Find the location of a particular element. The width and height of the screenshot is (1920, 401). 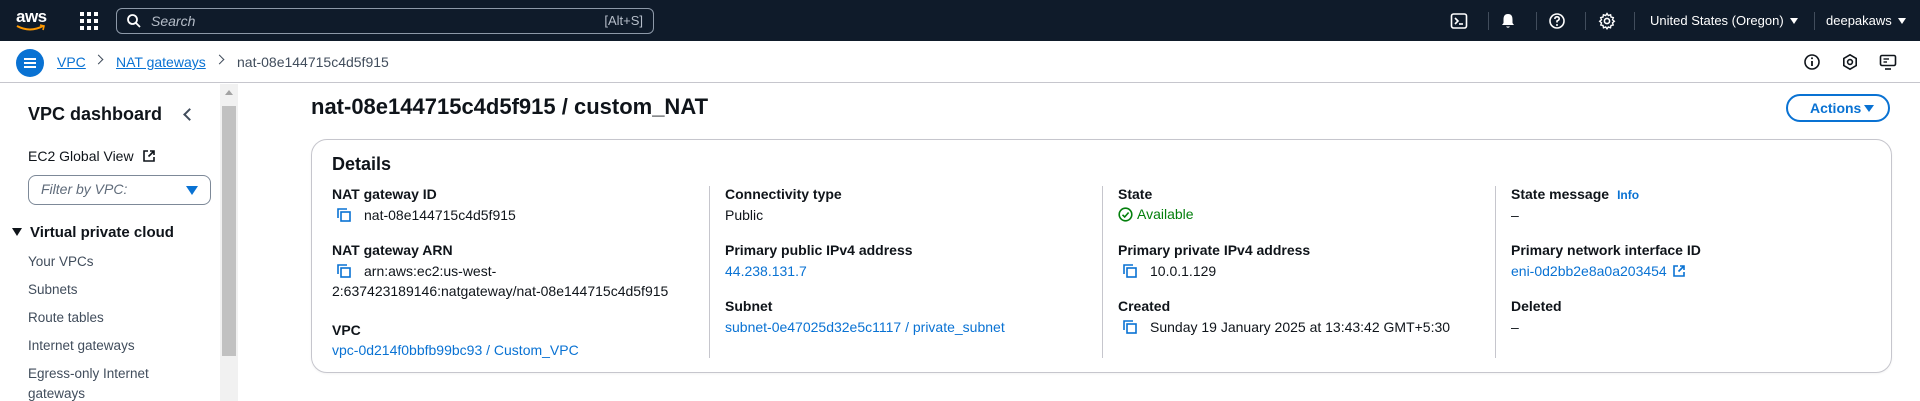

sidebar-item-route-tables: Route tables is located at coordinates (66, 317).